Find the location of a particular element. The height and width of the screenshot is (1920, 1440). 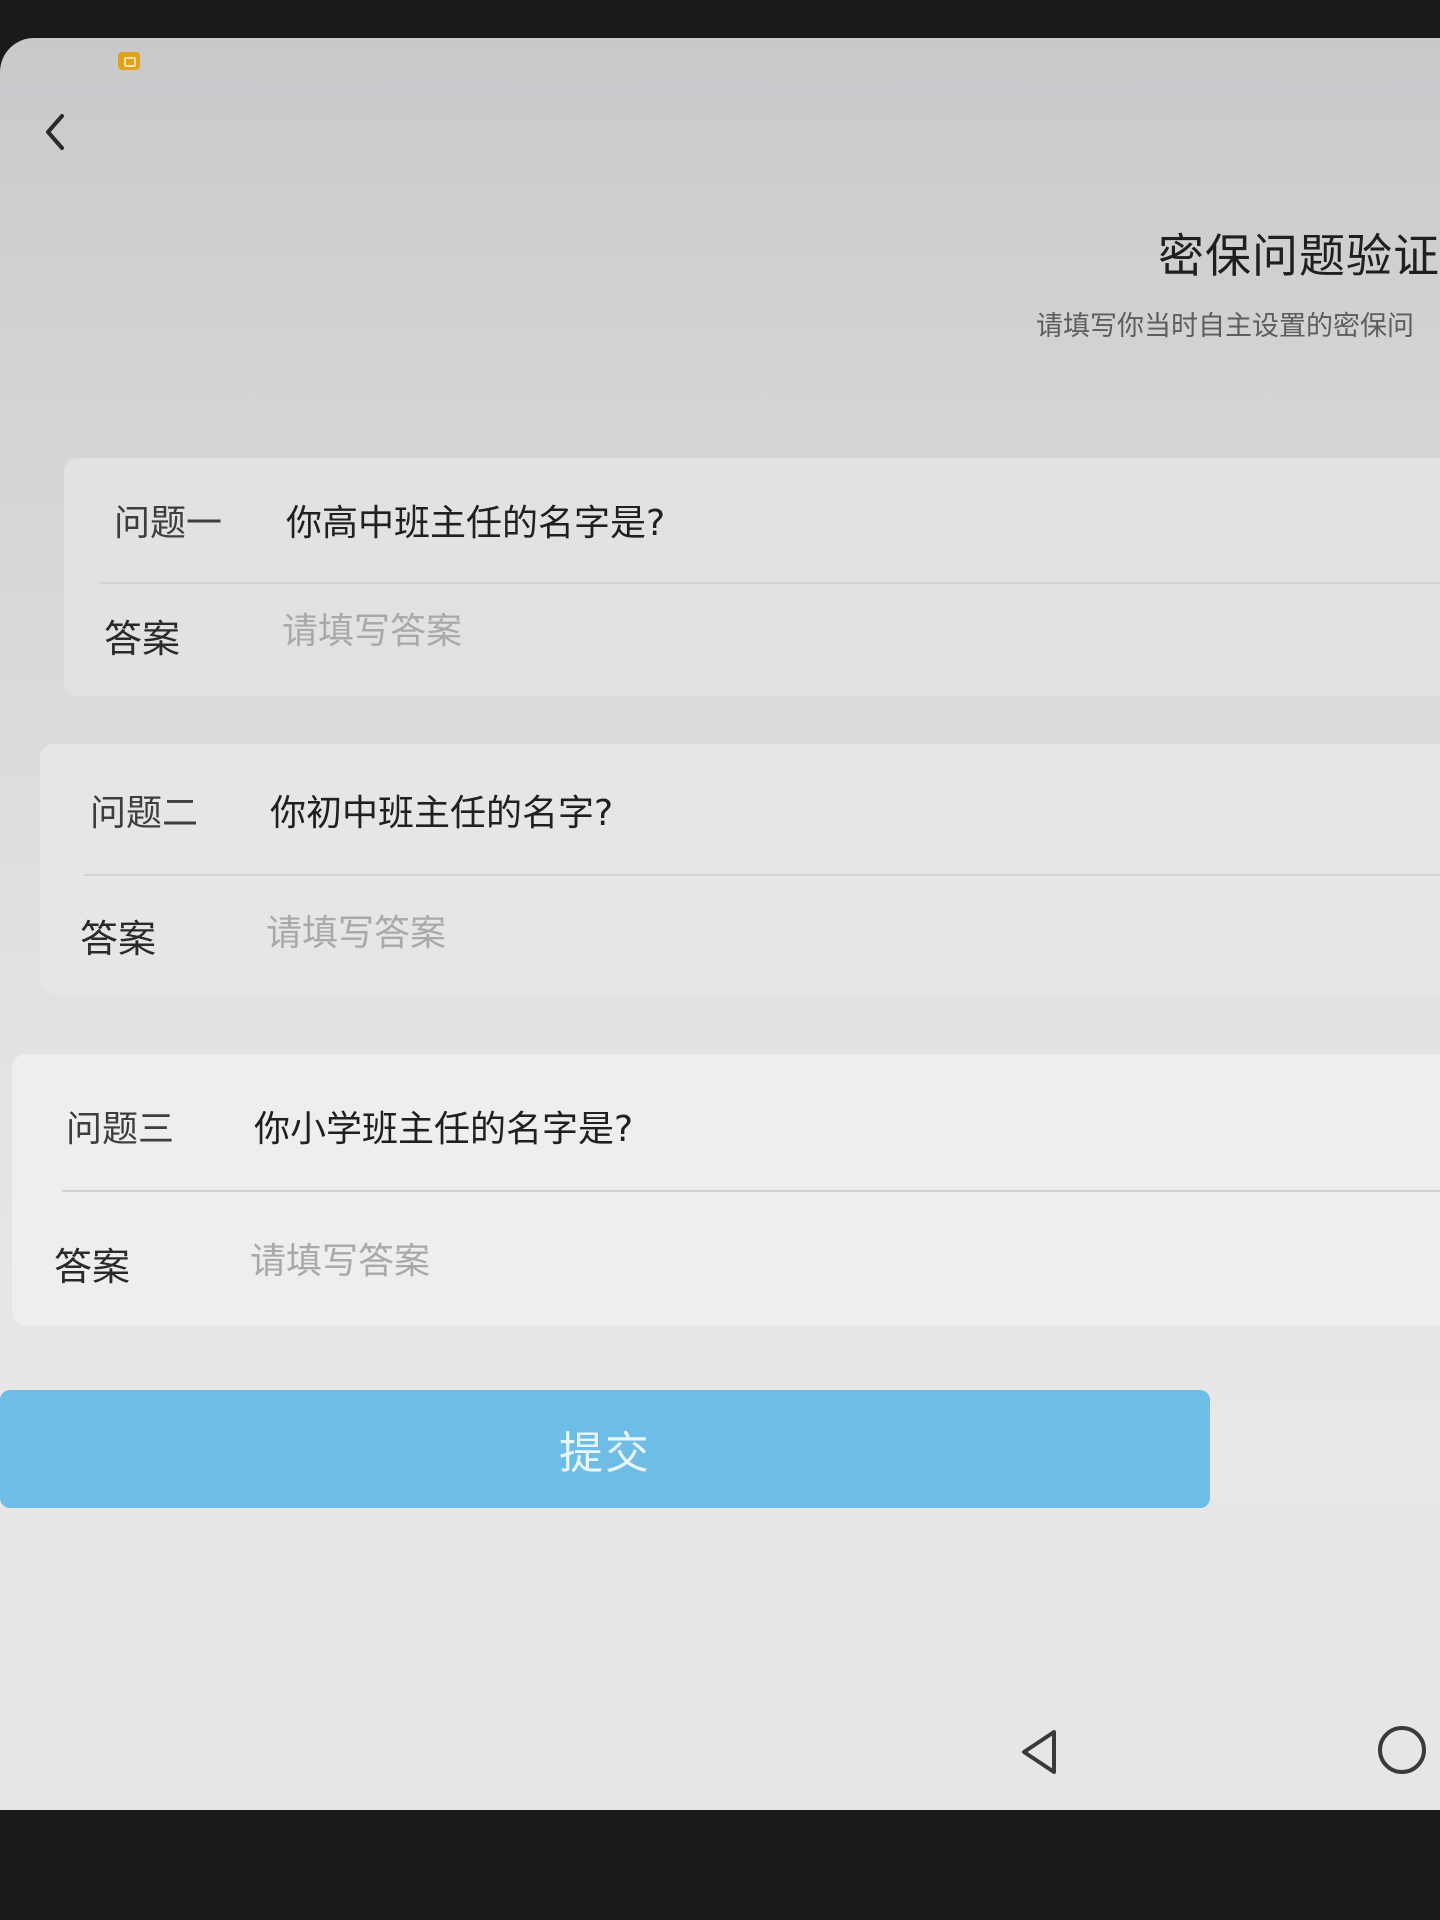

question-label: 问题一 is located at coordinates (168, 523).